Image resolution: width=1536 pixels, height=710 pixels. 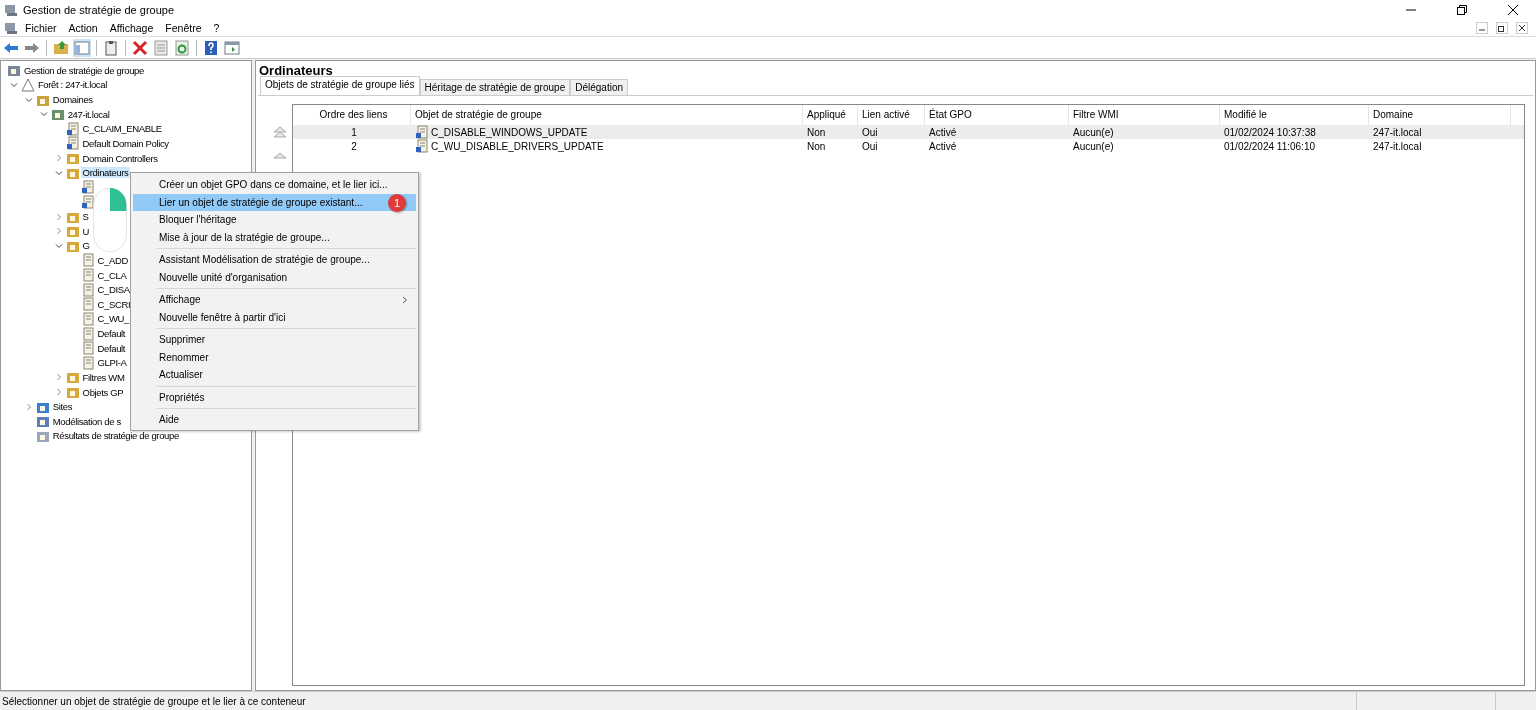 I want to click on step-badge: 1, so click(x=397, y=202).